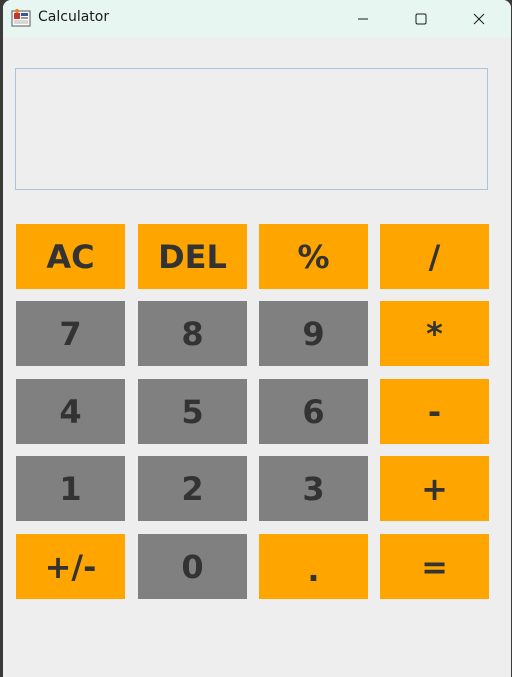 The height and width of the screenshot is (677, 512). What do you see at coordinates (313, 488) in the screenshot?
I see `digit-3-button: 3` at bounding box center [313, 488].